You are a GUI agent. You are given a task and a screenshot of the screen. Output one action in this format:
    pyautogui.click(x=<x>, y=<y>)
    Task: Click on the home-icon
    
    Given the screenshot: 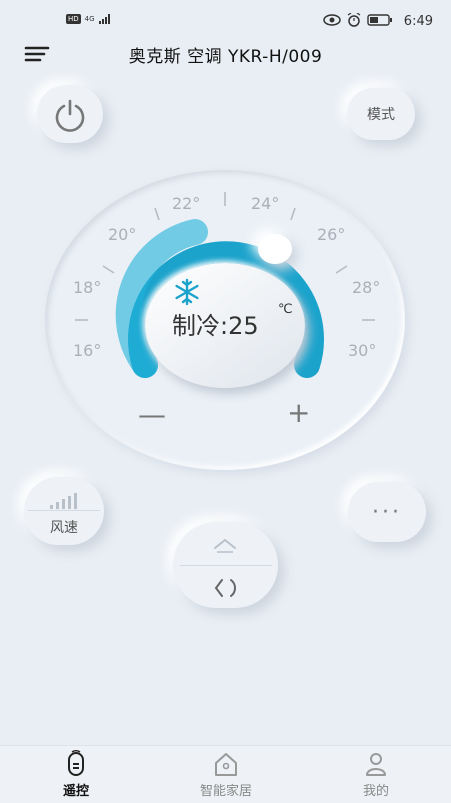 What is the action you would take?
    pyautogui.click(x=226, y=764)
    